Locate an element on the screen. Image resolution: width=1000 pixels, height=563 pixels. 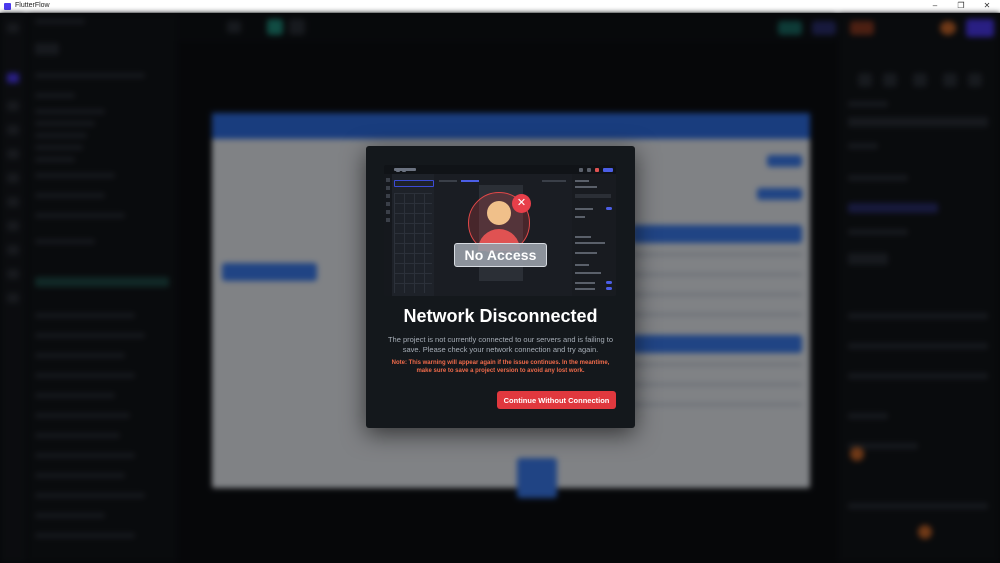
close-window-button: ✕ is located at coordinates (987, 6).